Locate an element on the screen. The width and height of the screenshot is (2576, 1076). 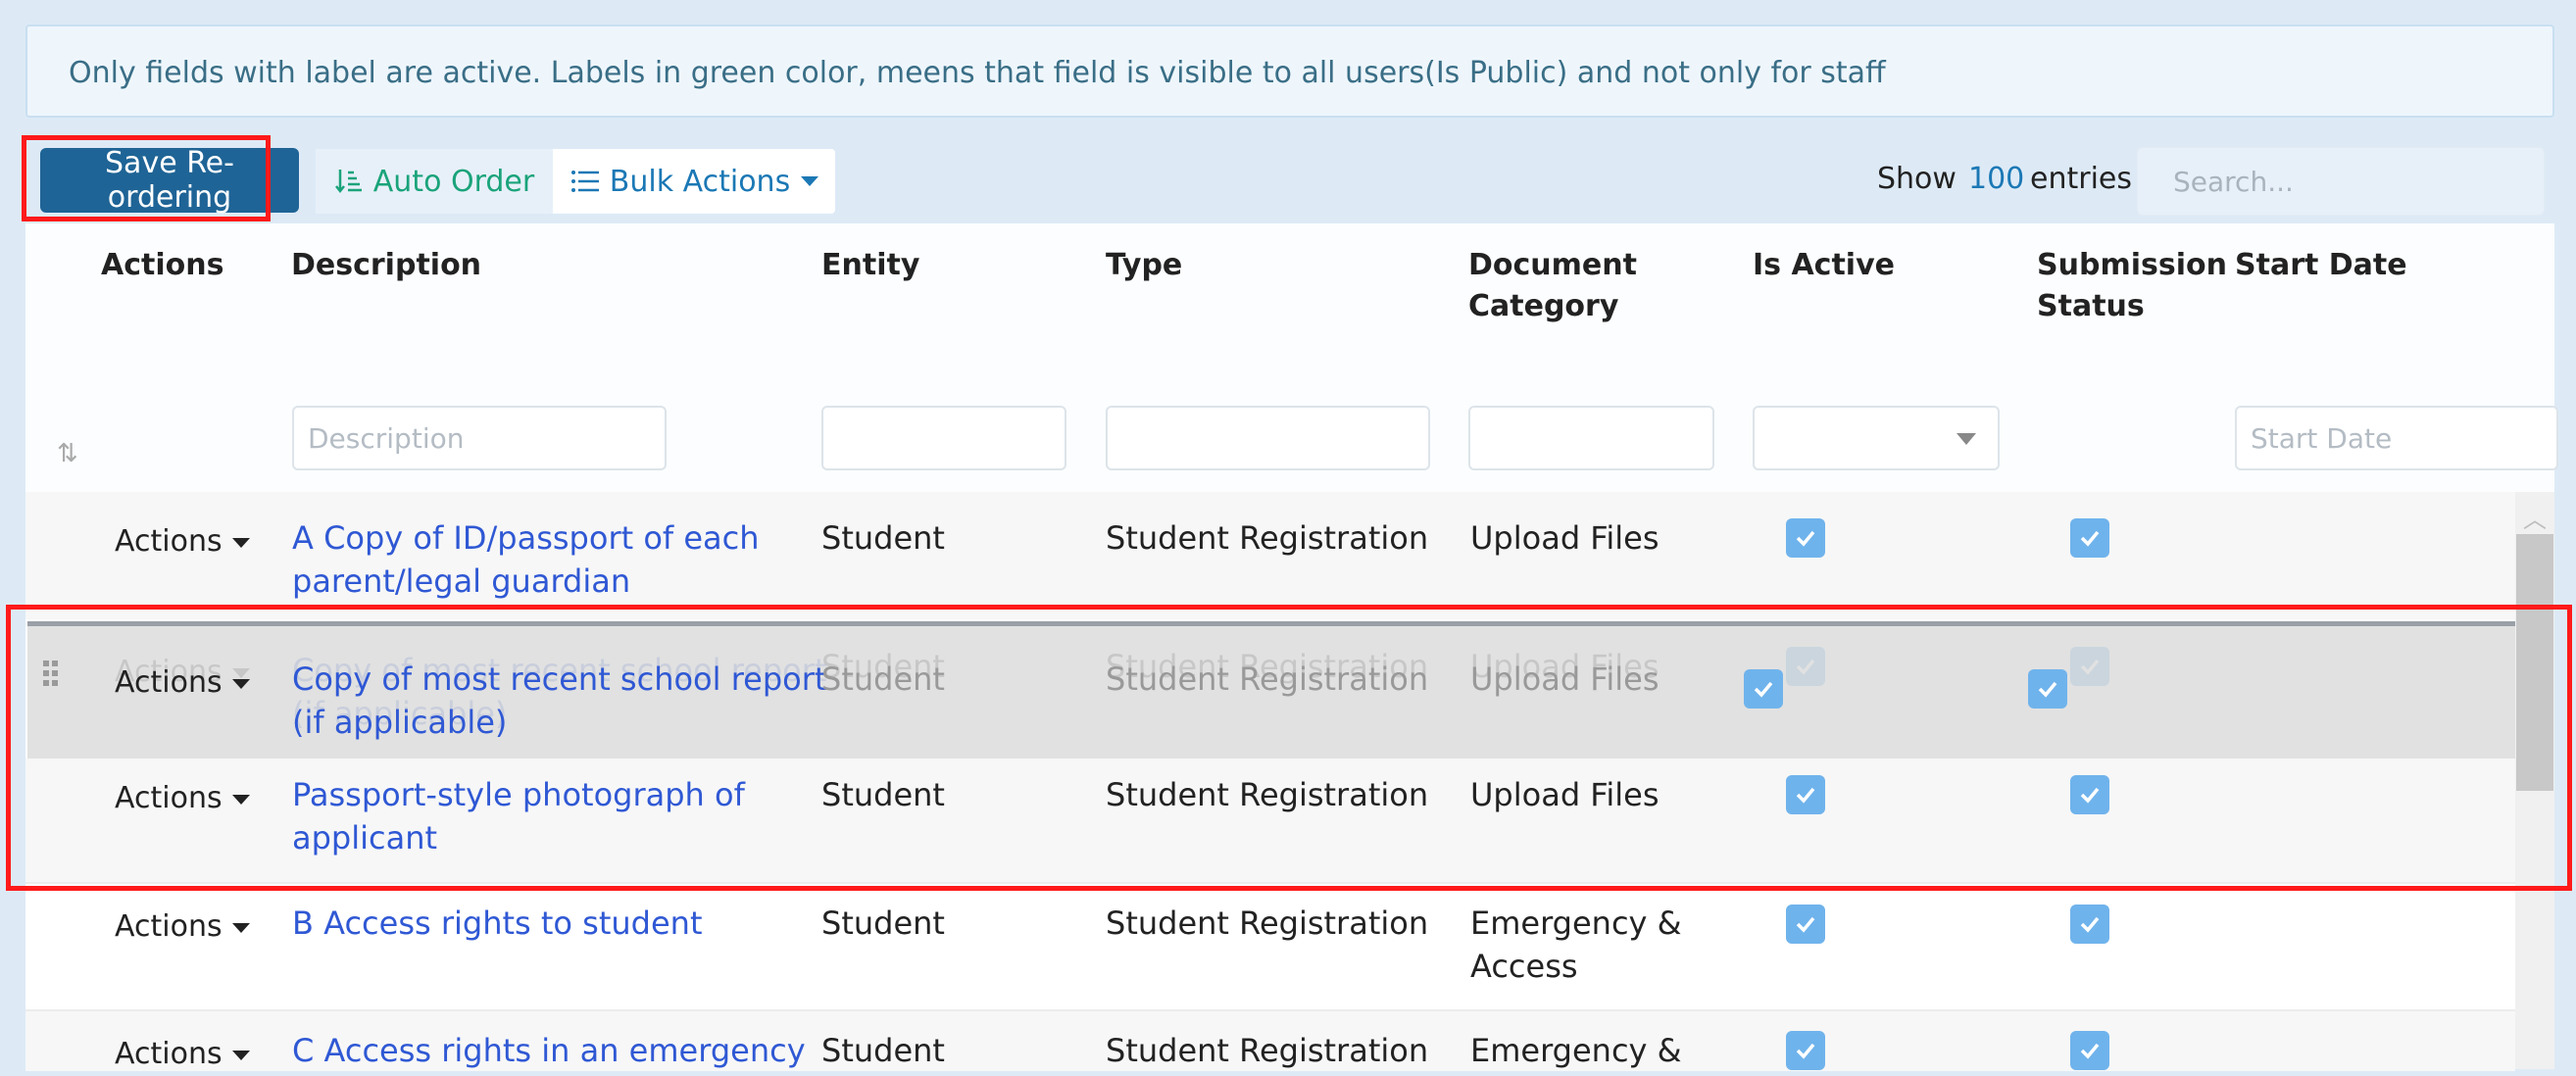
scroll-up-icon: ︿ is located at coordinates (2535, 517).